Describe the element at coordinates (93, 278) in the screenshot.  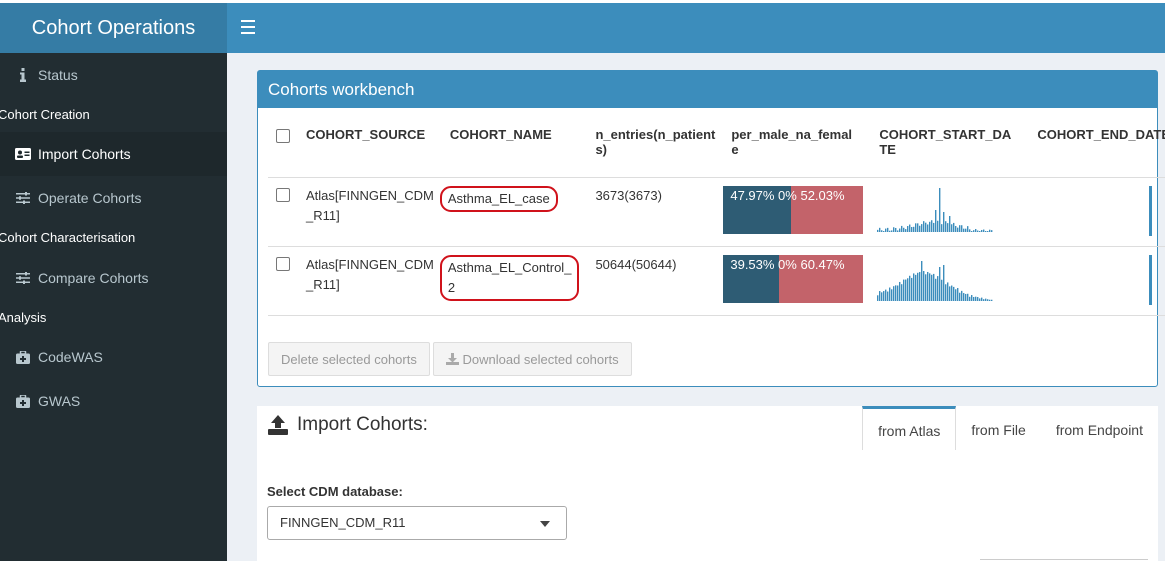
I see `sidebar-item-label: Compare Cohorts` at that location.